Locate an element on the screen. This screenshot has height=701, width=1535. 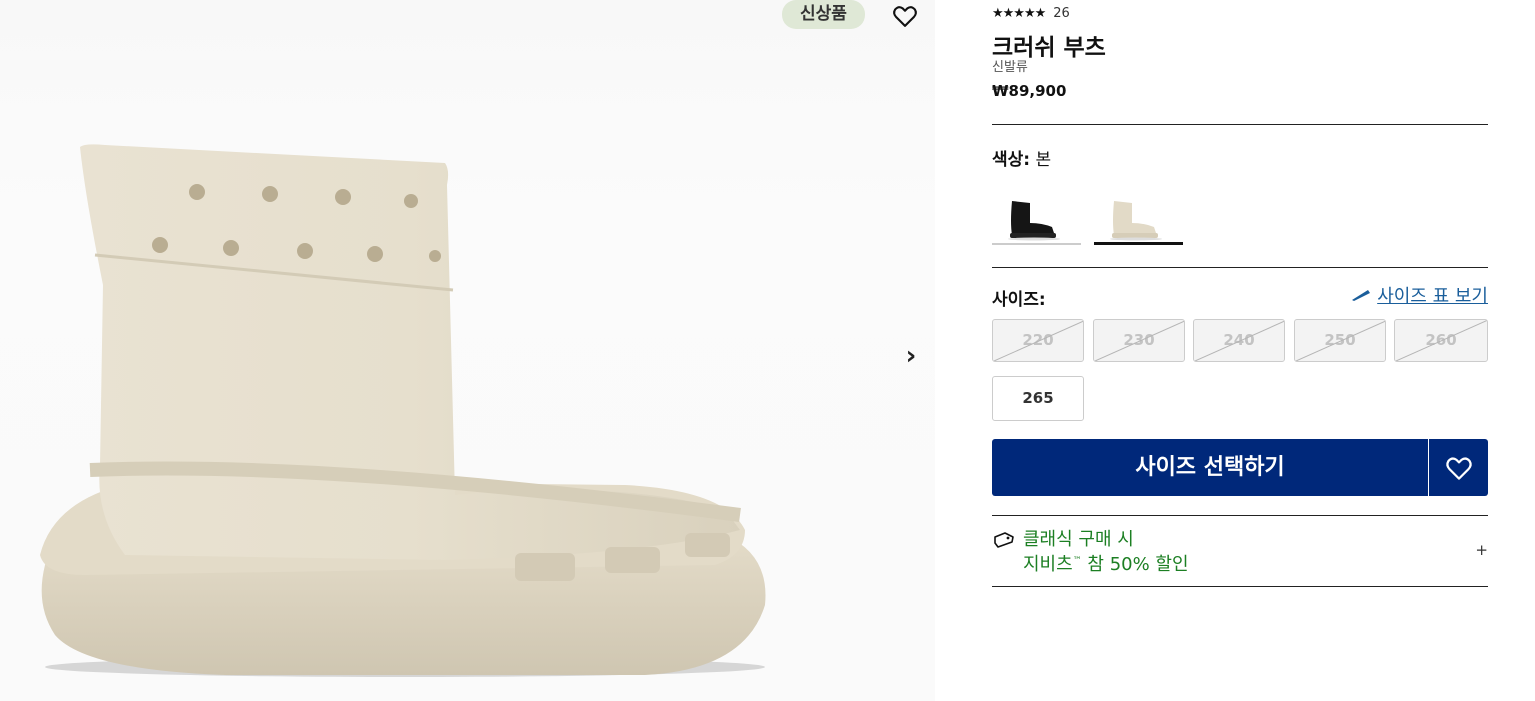
size-option-240: 240 is located at coordinates (1239, 340).